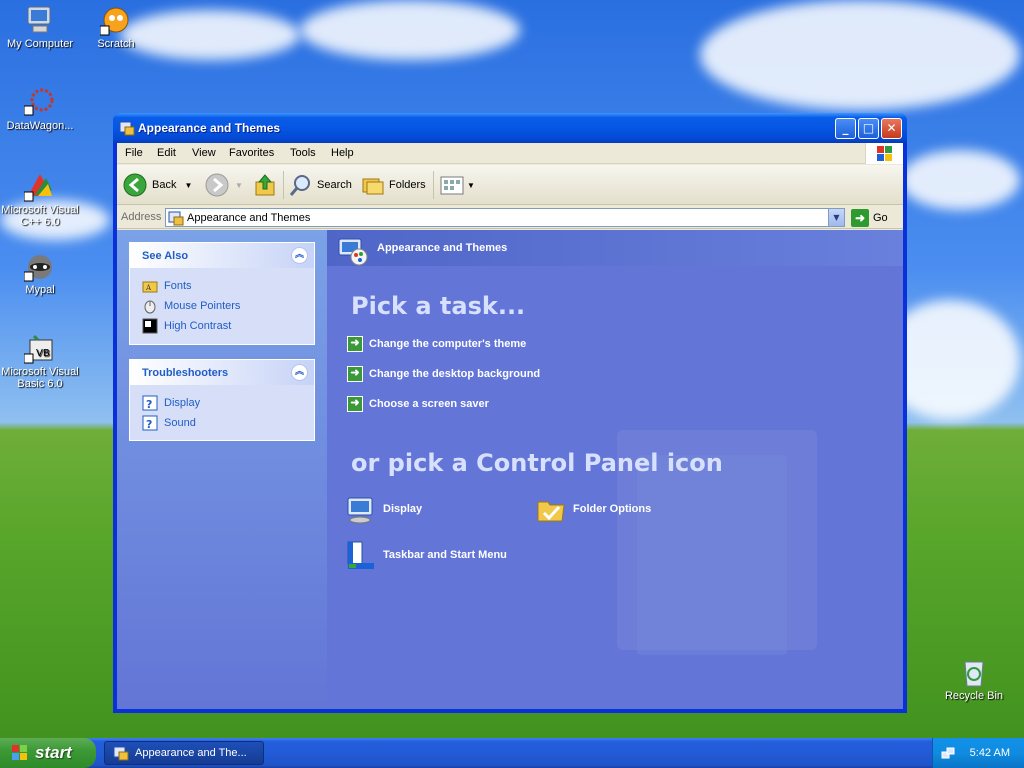 This screenshot has width=1024, height=768. Describe the element at coordinates (150, 287) in the screenshot. I see `fonts-folder-icon: A` at that location.